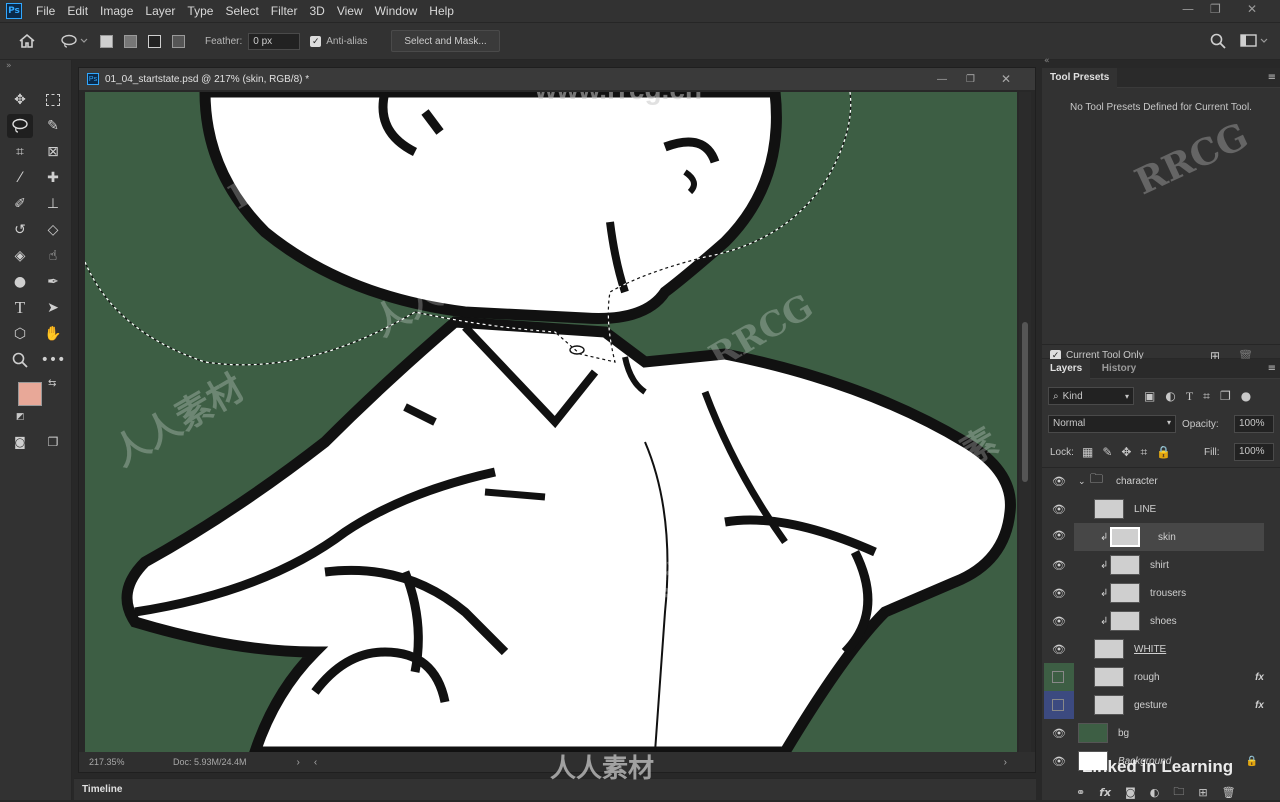  What do you see at coordinates (1189, 396) in the screenshot?
I see `filter-type-icon: T` at bounding box center [1189, 396].